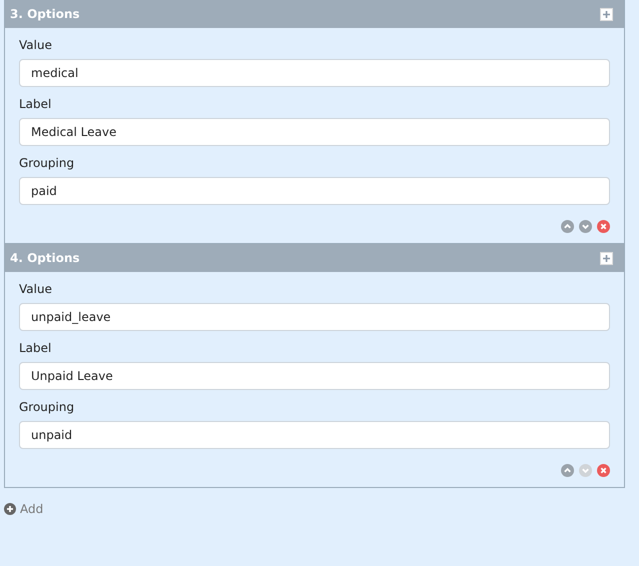 This screenshot has height=566, width=639. I want to click on panel-title: 3. Options, so click(45, 14).